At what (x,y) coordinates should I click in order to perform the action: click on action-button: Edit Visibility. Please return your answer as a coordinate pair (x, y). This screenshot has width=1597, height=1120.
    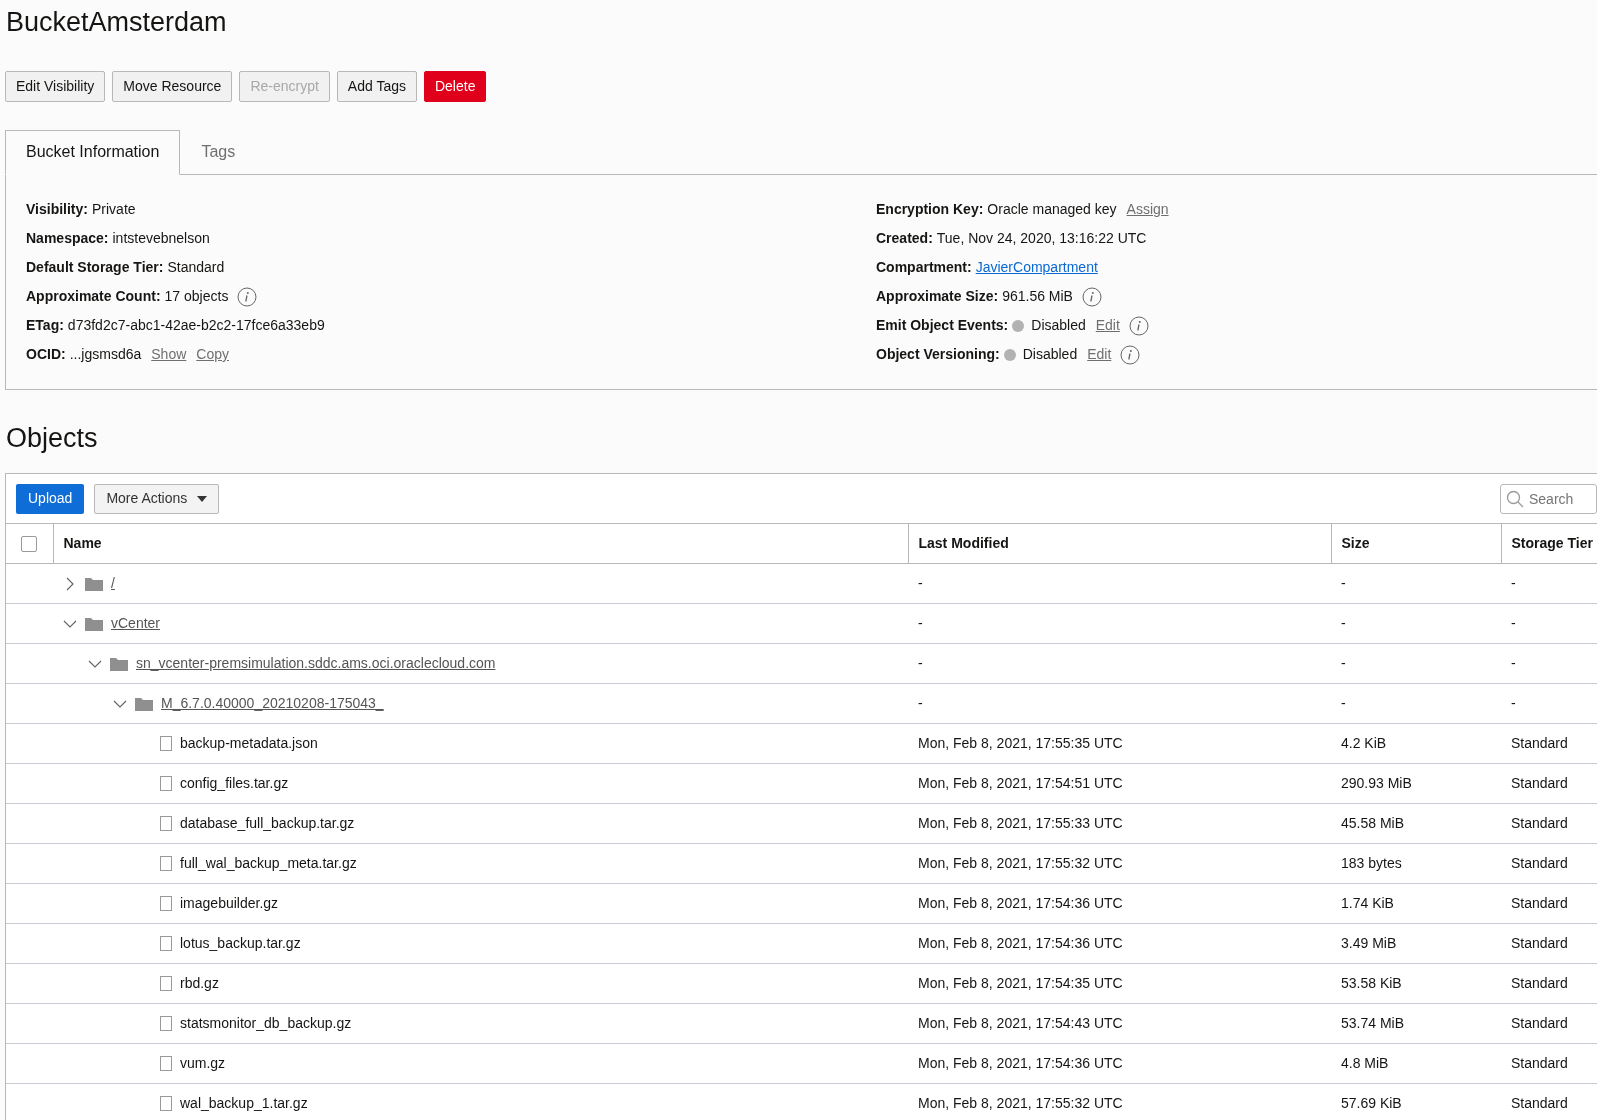
    Looking at the image, I should click on (55, 86).